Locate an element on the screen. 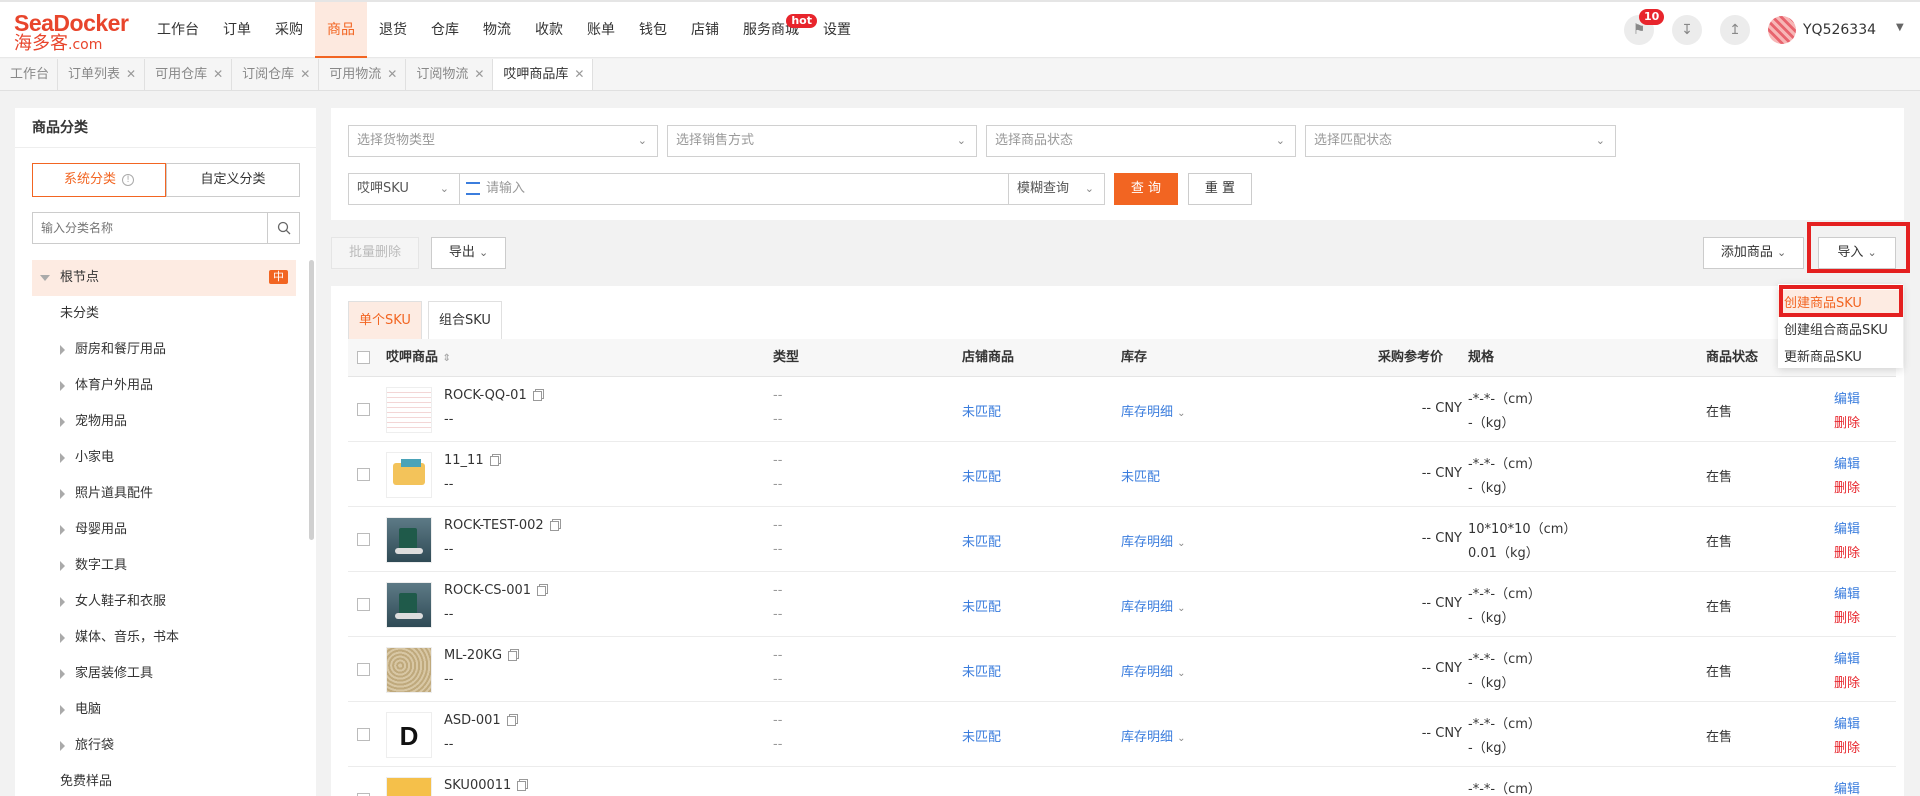  tree-node: 免费样品 is located at coordinates (164, 780).